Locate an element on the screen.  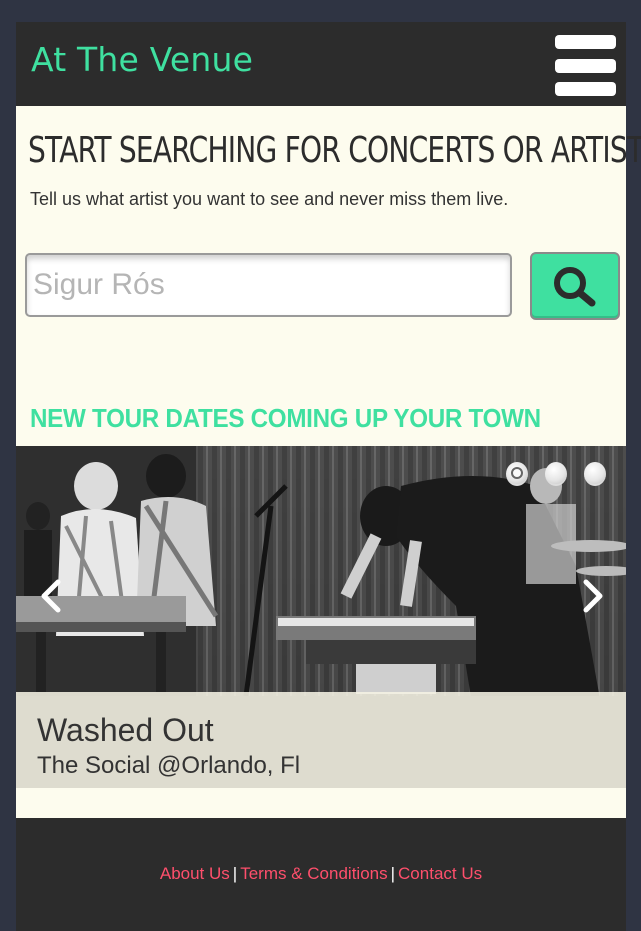
footer-links: About Us | Terms & Conditions | Contact Us is located at coordinates (321, 874).